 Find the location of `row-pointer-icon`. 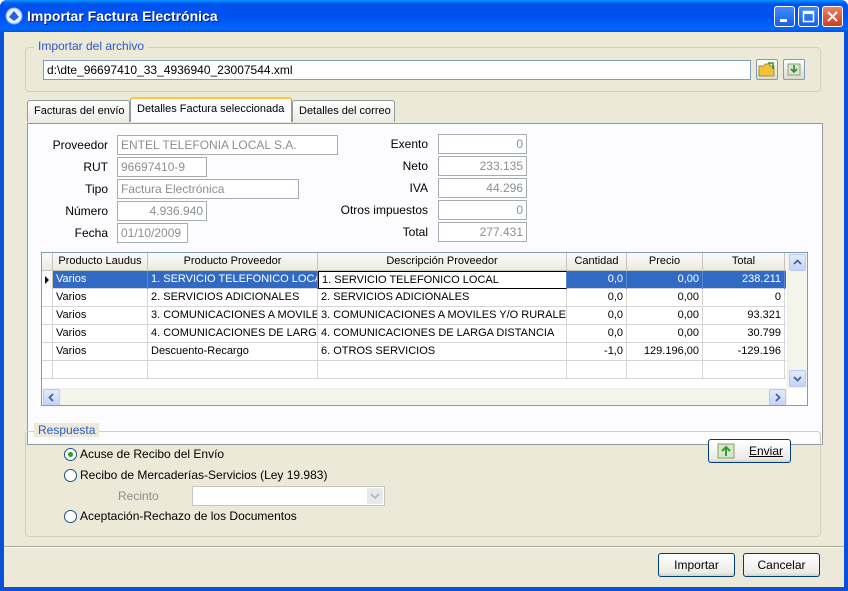

row-pointer-icon is located at coordinates (47, 280).